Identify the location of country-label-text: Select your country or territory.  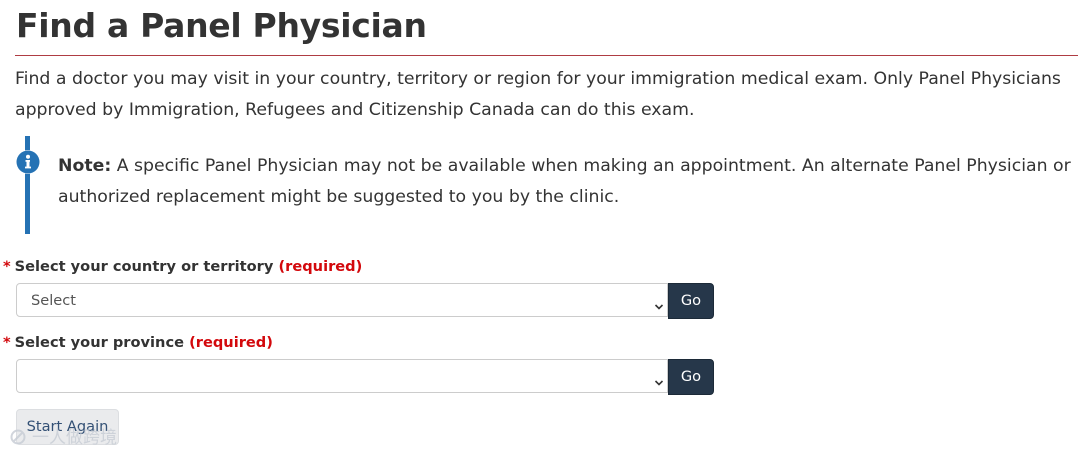
(144, 266).